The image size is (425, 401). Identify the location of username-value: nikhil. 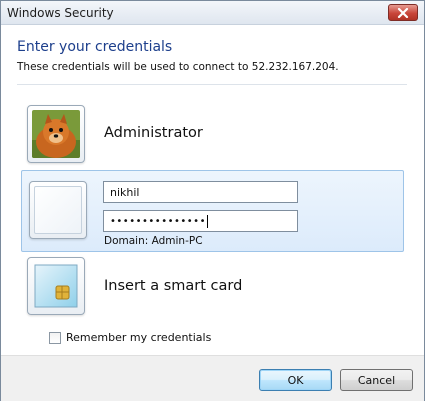
(125, 192).